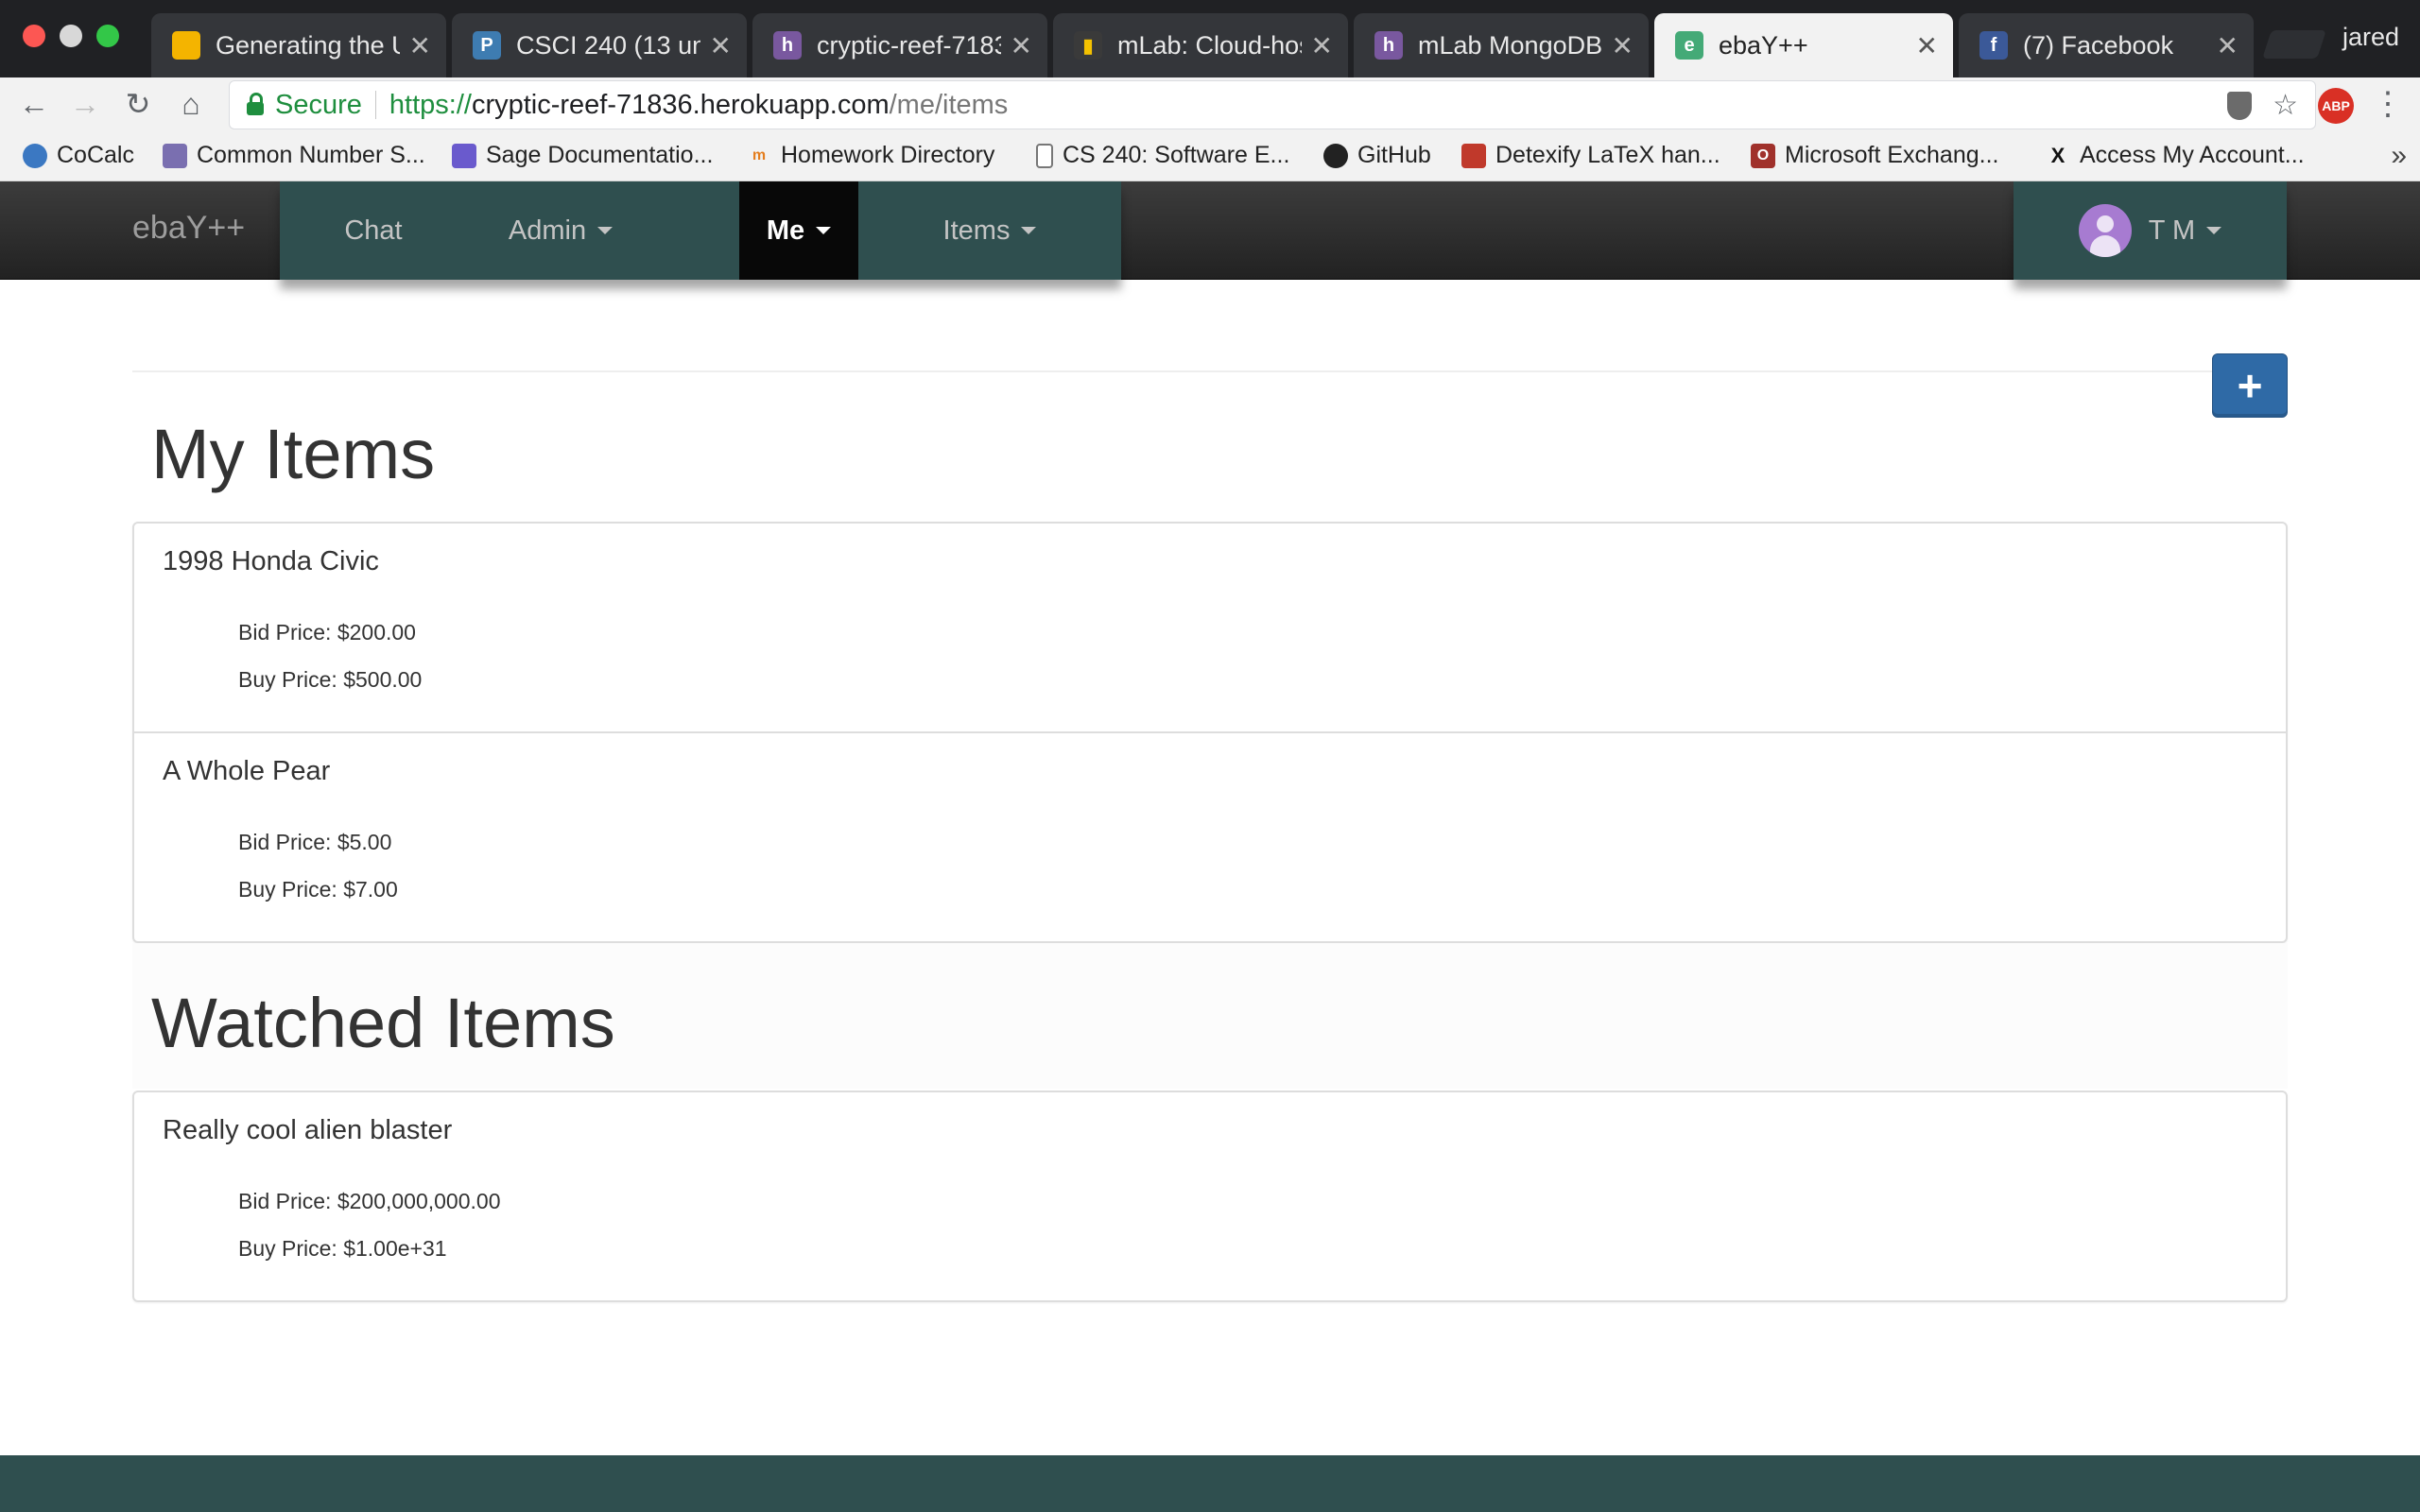 Image resolution: width=2420 pixels, height=1512 pixels. I want to click on browser-tab: Generating the UP ✕, so click(298, 45).